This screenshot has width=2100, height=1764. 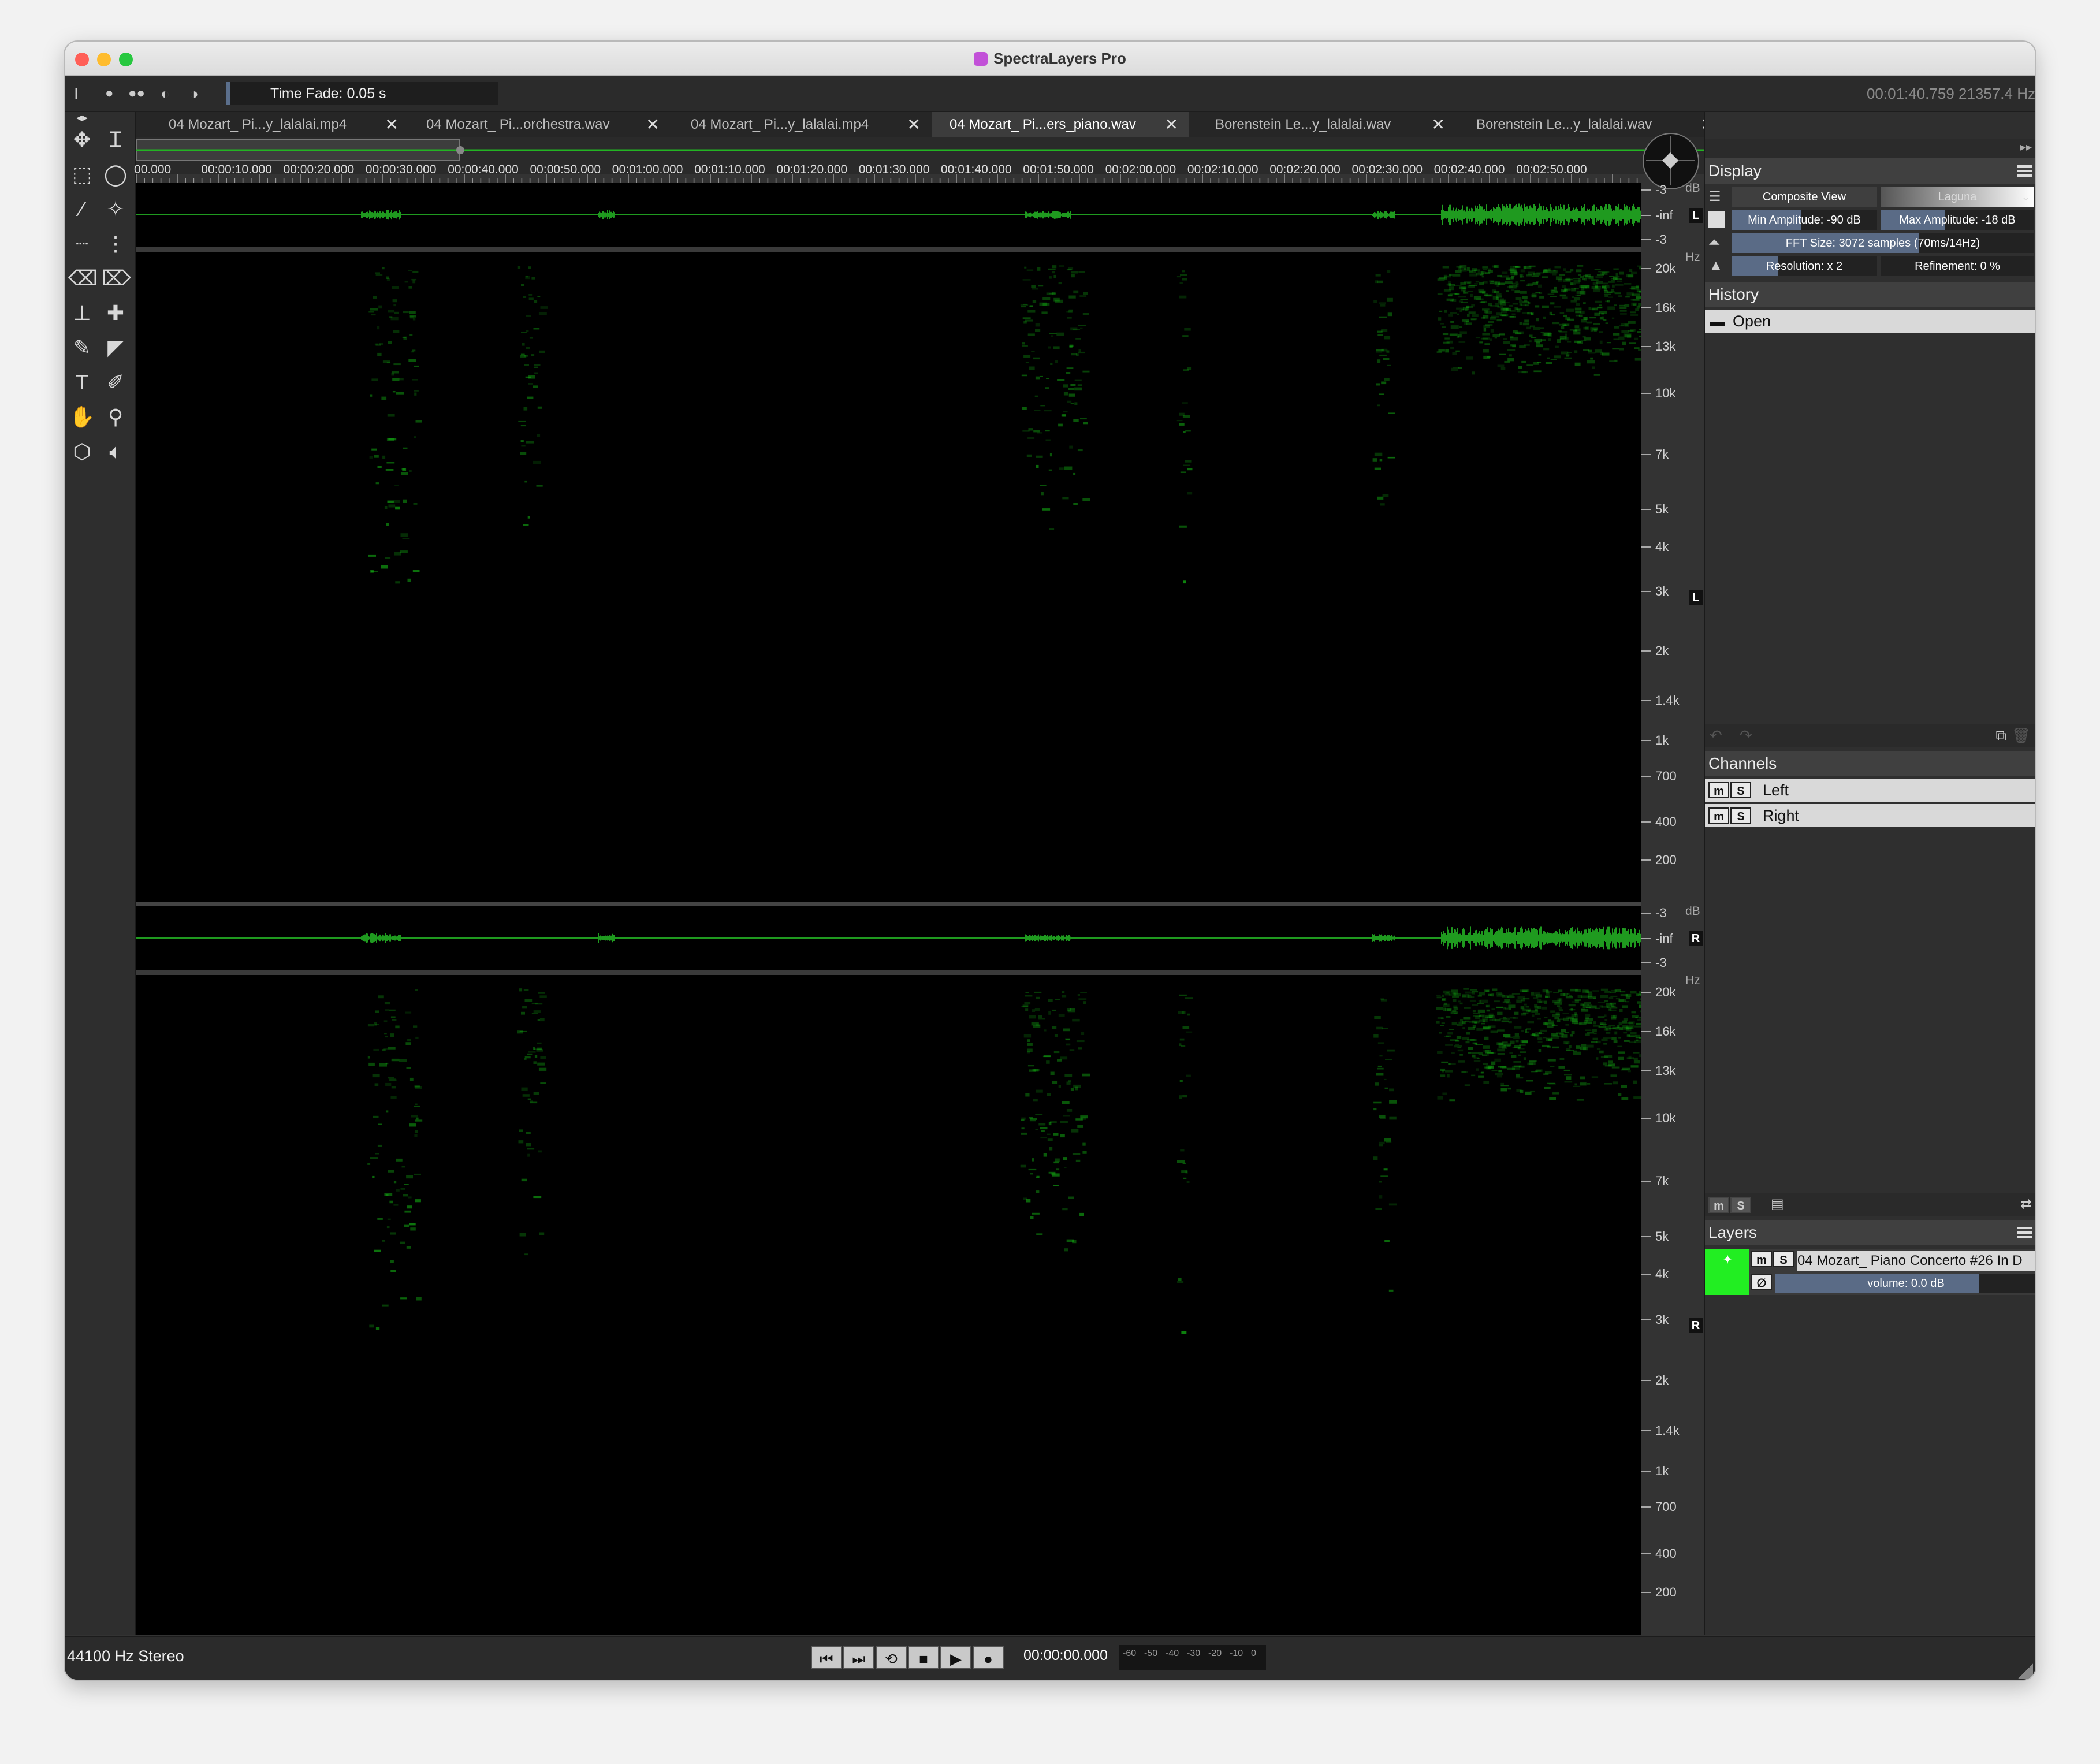 What do you see at coordinates (82, 452) in the screenshot?
I see `3d-view-icon: ⬡` at bounding box center [82, 452].